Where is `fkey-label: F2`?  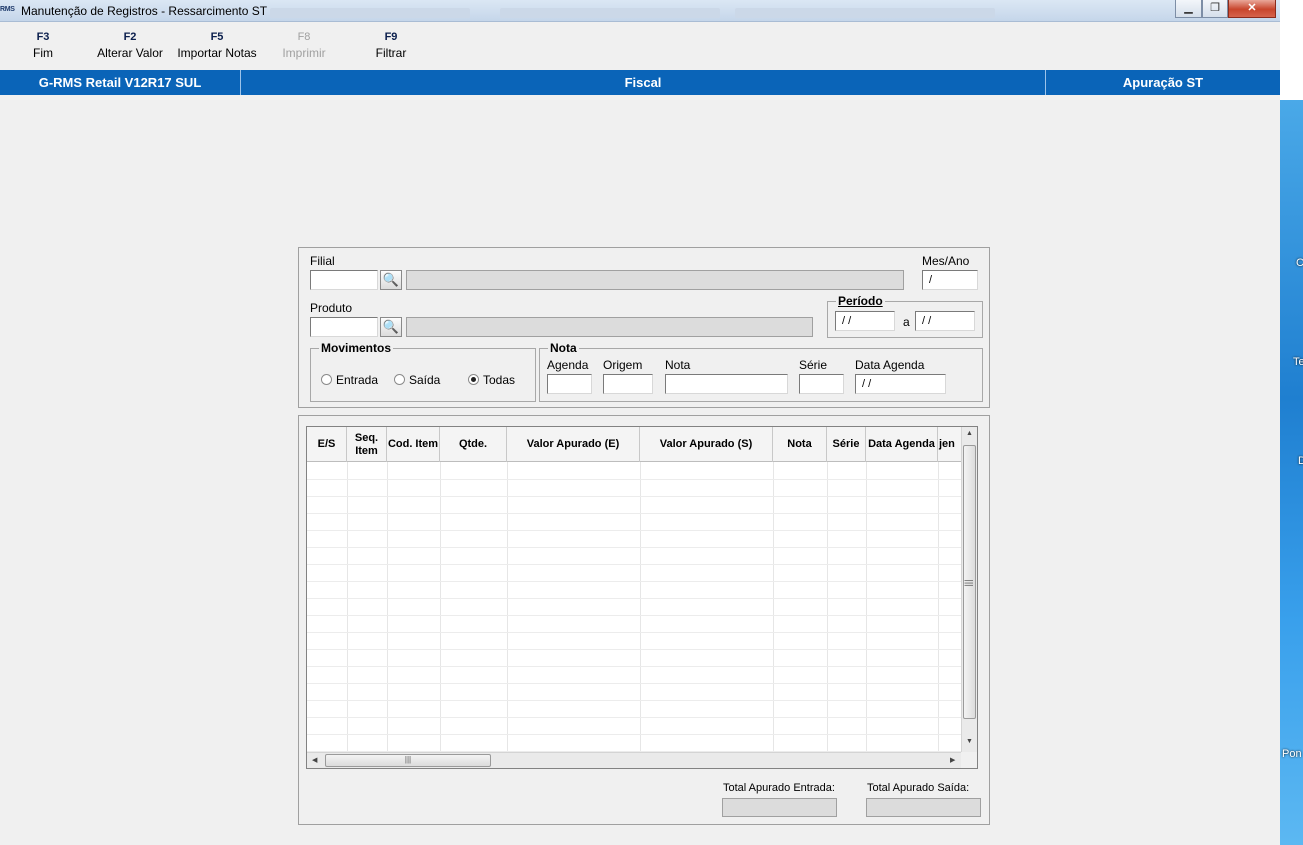
fkey-label: F2 is located at coordinates (130, 37).